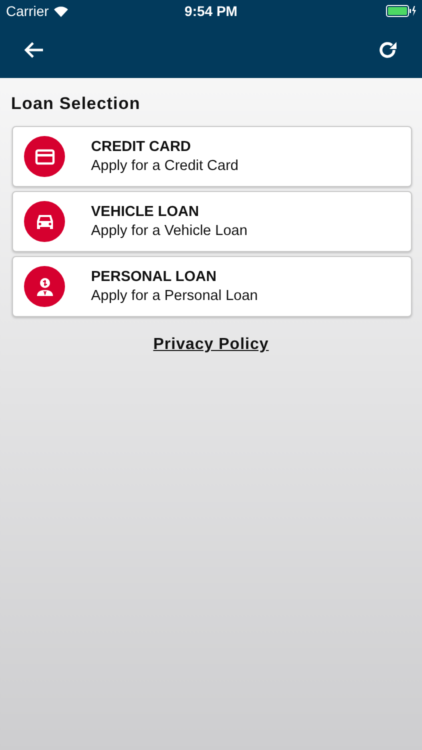  Describe the element at coordinates (44, 221) in the screenshot. I see `car-icon` at that location.